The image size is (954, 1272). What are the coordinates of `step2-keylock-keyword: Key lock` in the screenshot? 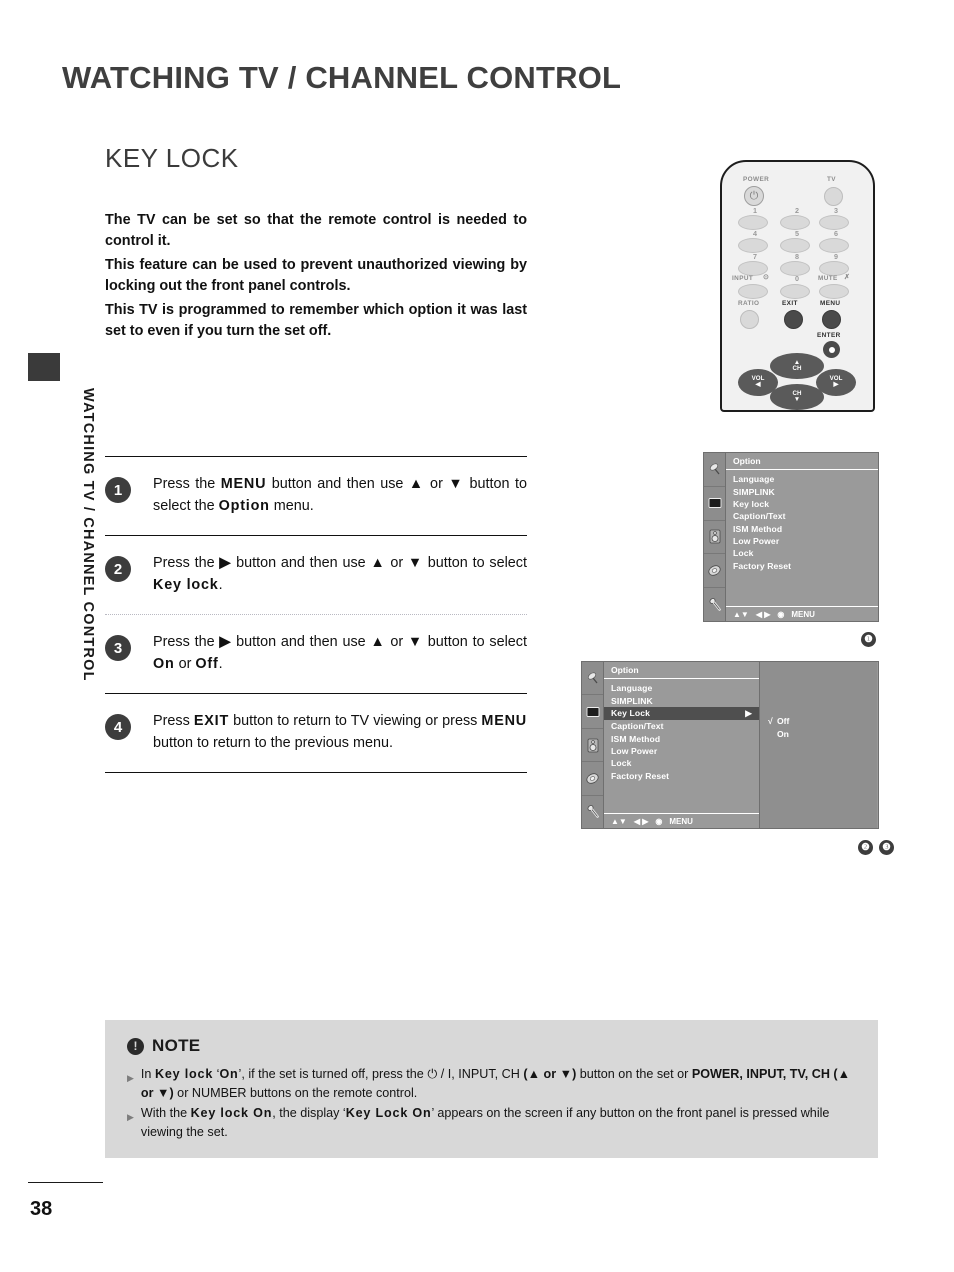 It's located at (186, 584).